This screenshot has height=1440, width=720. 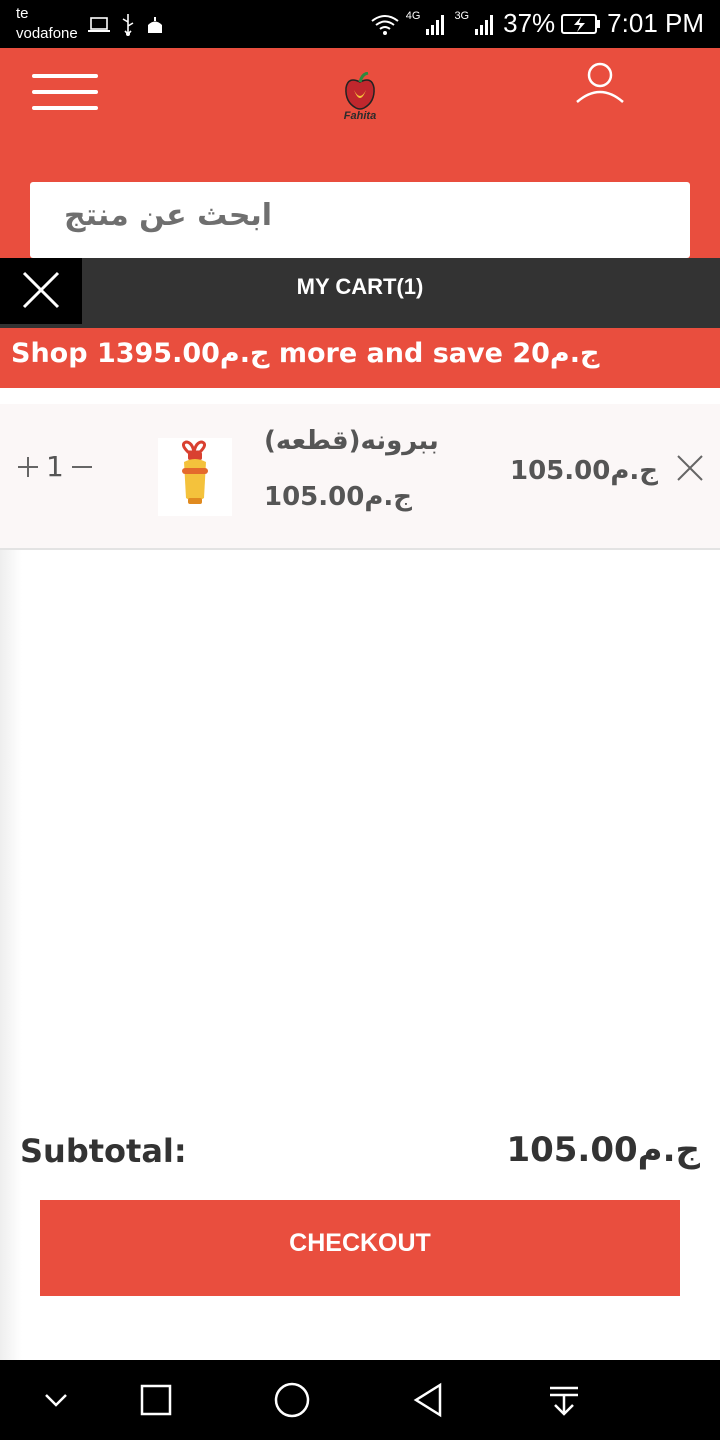 What do you see at coordinates (385, 24) in the screenshot?
I see `wifi-icon` at bounding box center [385, 24].